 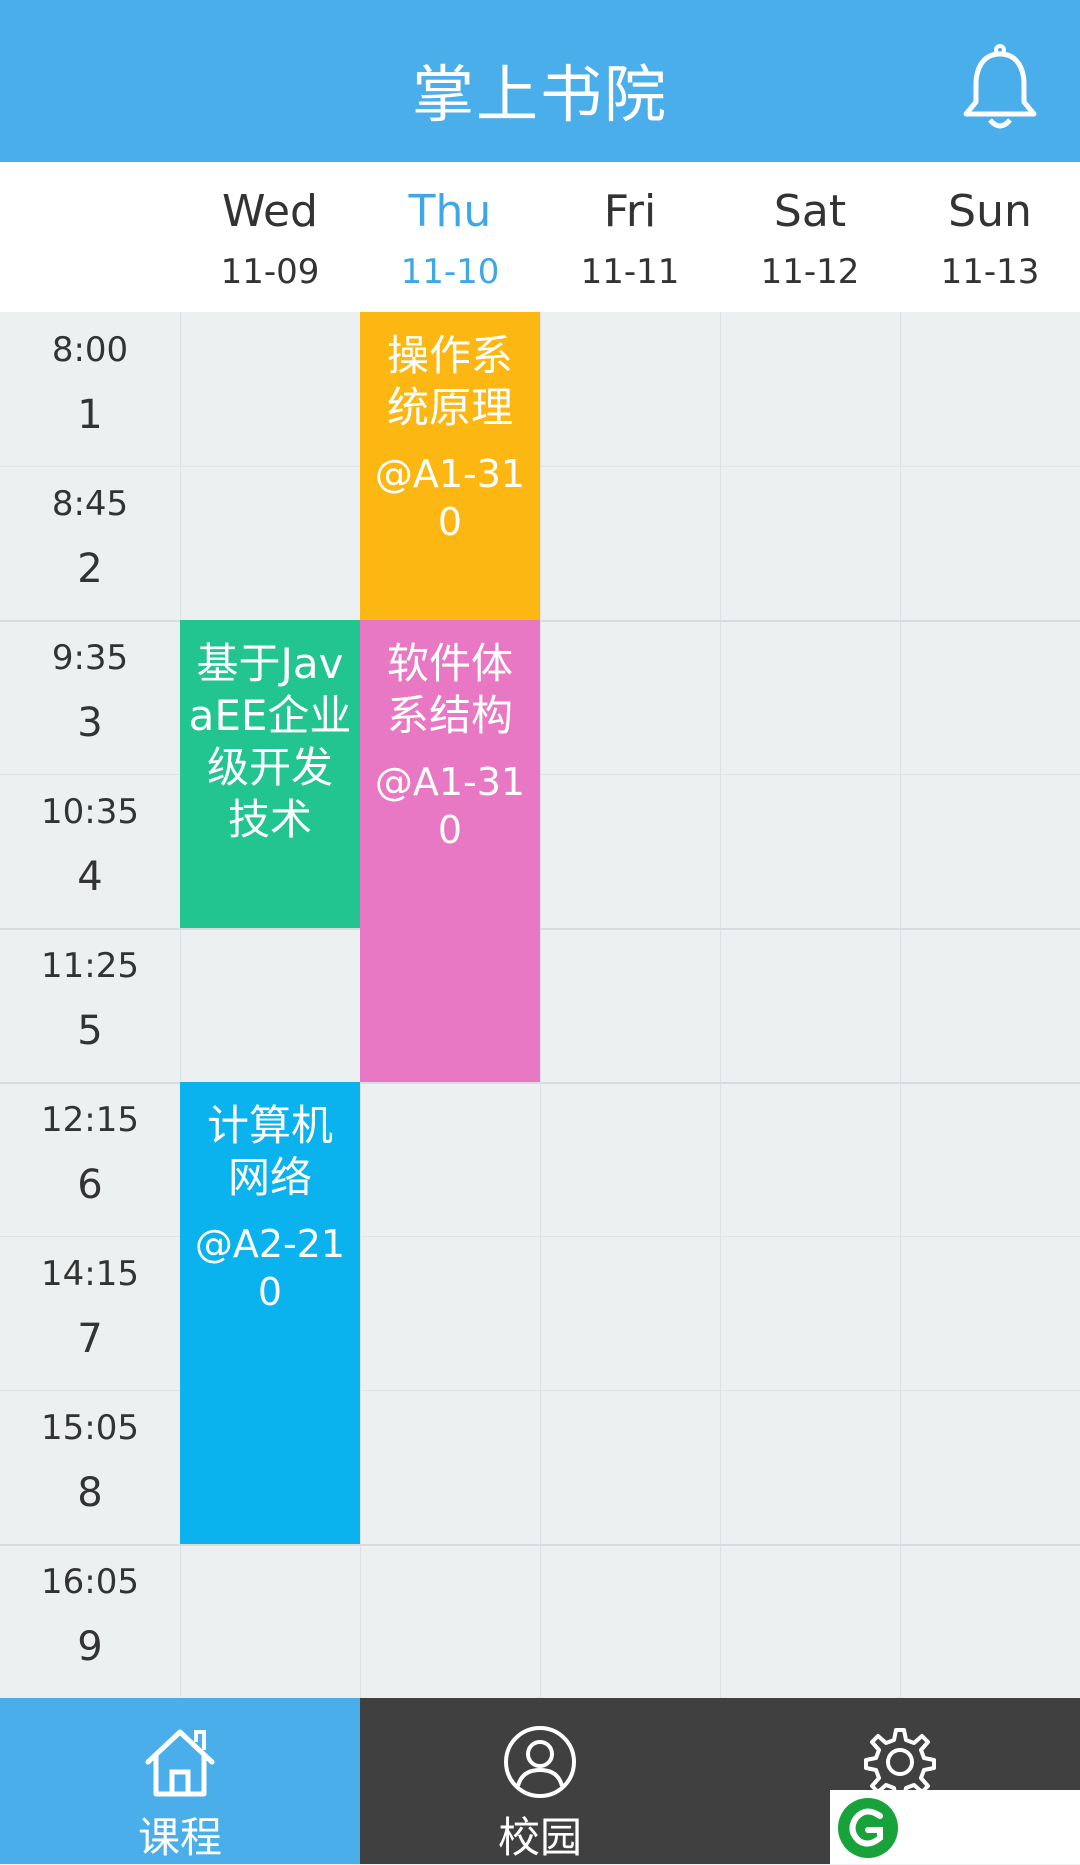 I want to click on nav-tab-campus: 校园, so click(x=540, y=1781).